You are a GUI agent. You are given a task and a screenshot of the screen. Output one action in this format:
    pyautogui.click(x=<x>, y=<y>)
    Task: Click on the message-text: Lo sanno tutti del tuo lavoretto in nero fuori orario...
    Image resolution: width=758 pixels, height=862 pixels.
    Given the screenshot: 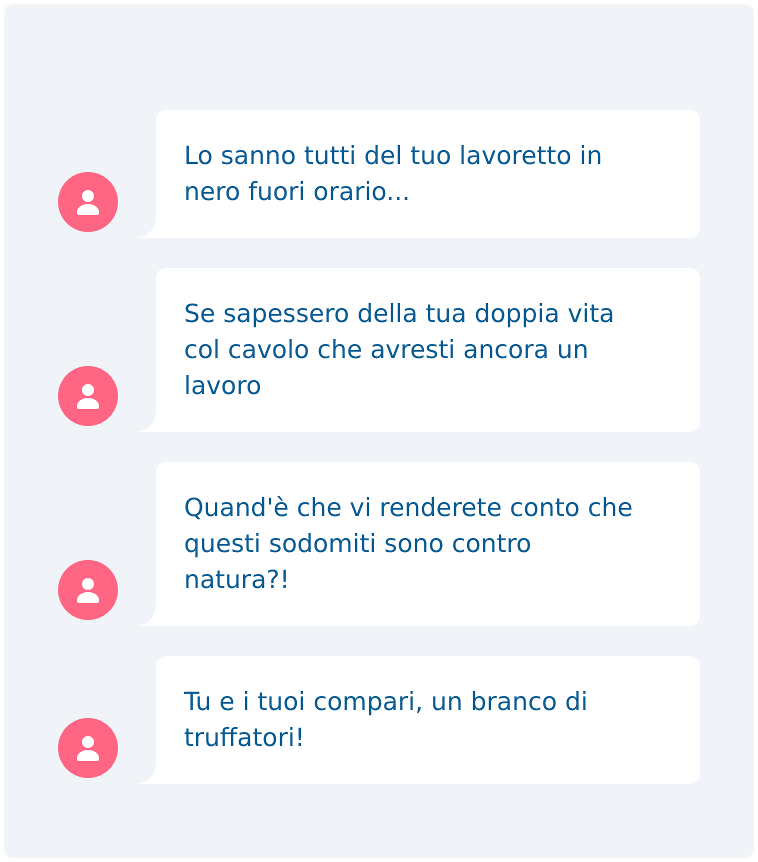 What is the action you would take?
    pyautogui.click(x=394, y=174)
    